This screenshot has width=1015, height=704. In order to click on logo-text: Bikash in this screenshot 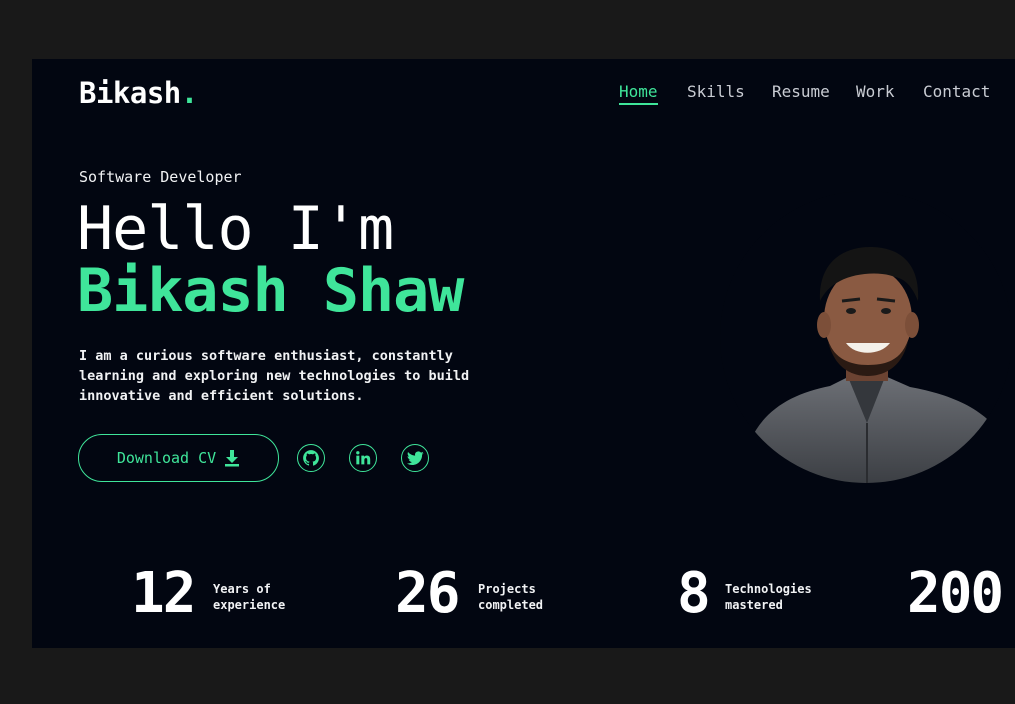, I will do `click(130, 93)`.